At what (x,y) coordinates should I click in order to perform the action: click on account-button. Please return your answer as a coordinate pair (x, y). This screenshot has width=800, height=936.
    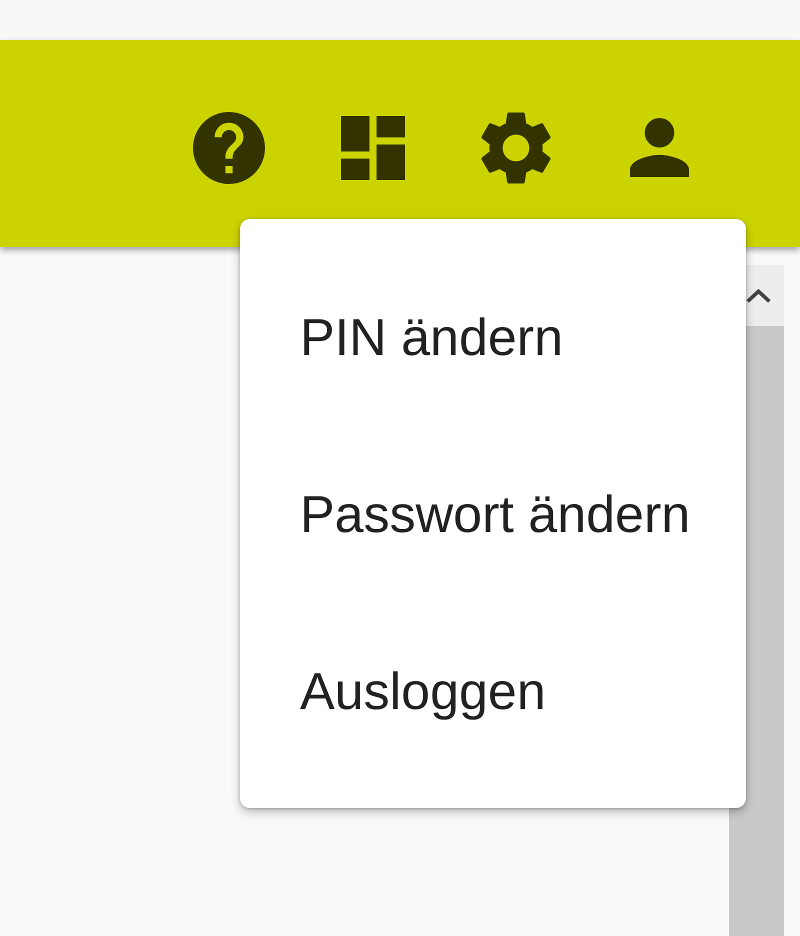
    Looking at the image, I should click on (659, 147).